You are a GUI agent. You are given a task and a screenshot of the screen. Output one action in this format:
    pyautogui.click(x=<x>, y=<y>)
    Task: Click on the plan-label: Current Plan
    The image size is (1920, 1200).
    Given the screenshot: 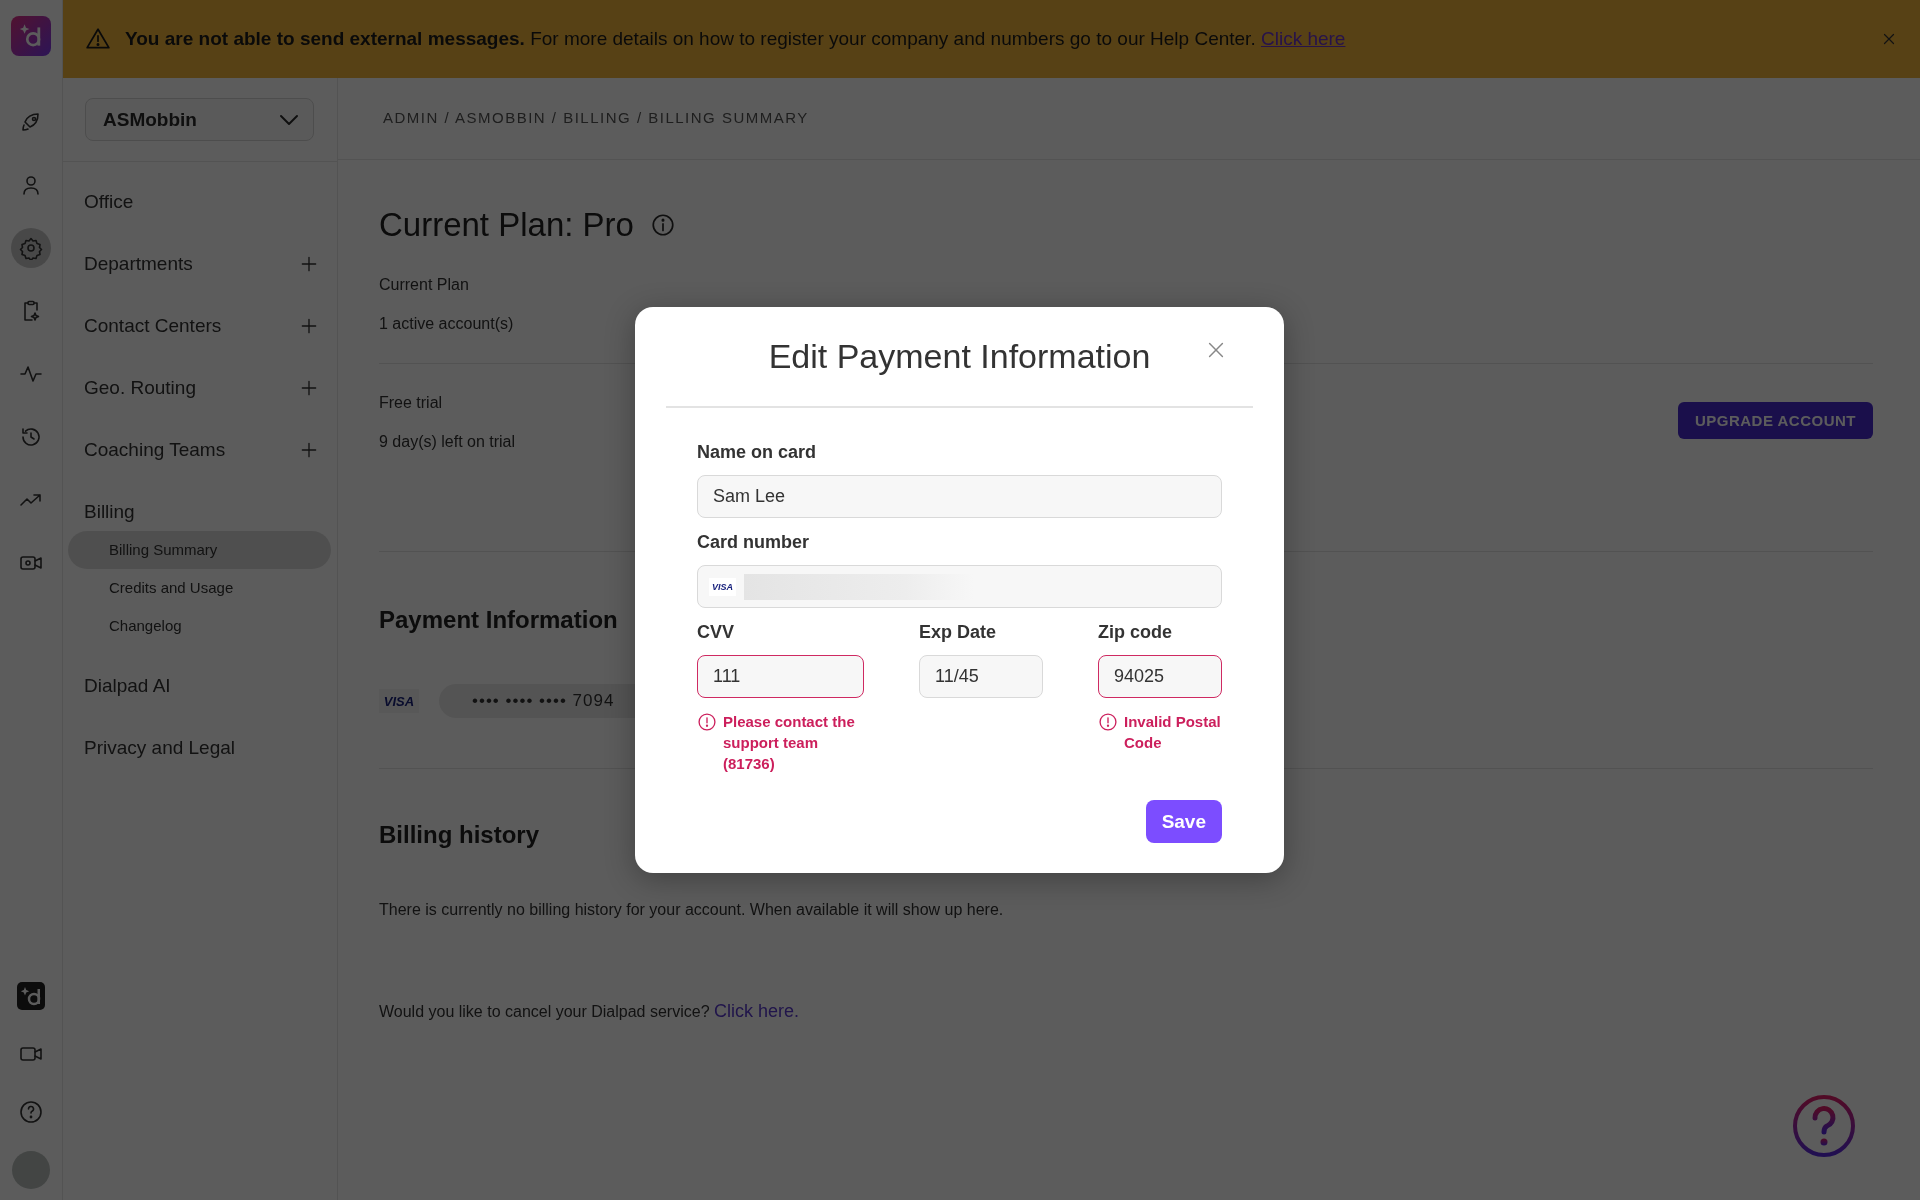 What is the action you would take?
    pyautogui.click(x=424, y=285)
    